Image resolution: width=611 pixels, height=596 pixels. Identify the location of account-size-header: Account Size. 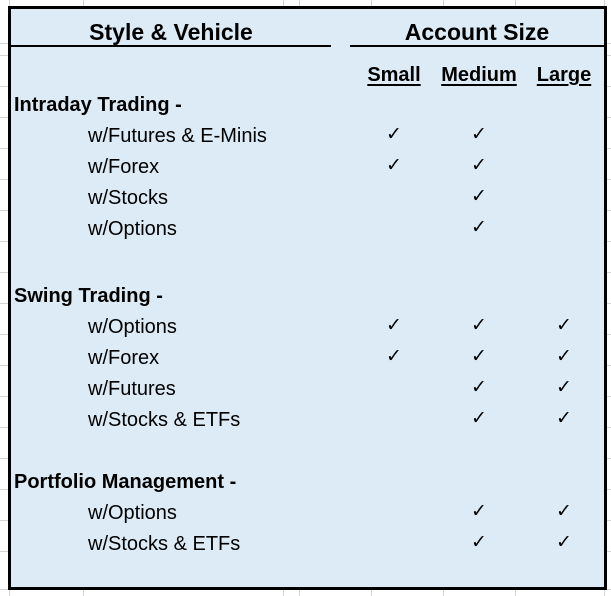
(477, 32).